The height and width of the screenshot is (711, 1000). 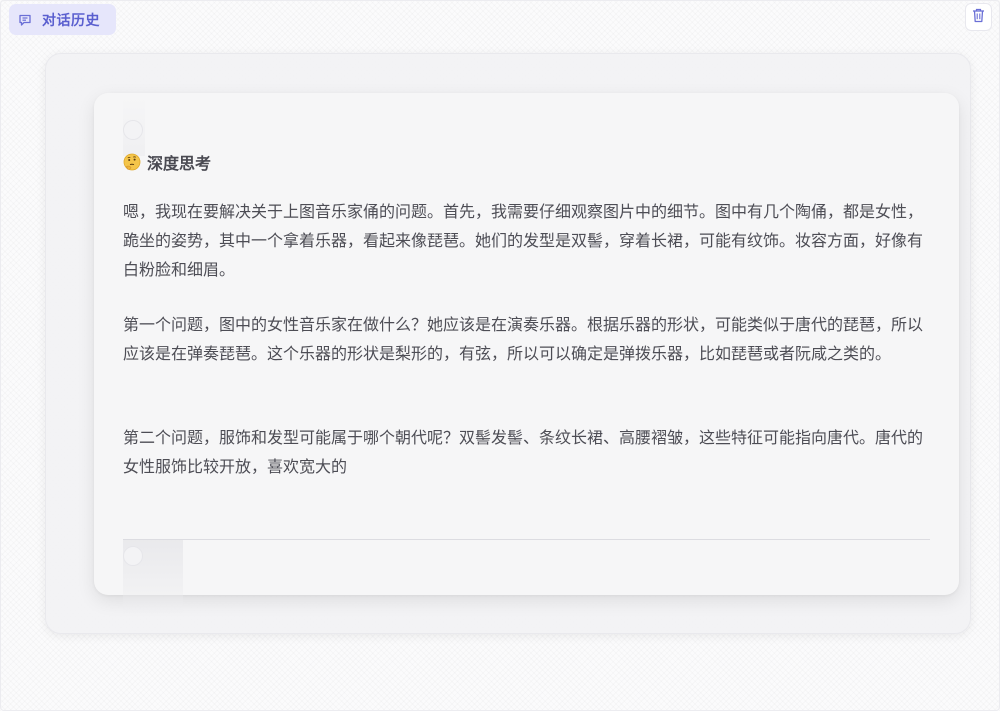 I want to click on conversation-history-label: 对话历史, so click(x=71, y=20).